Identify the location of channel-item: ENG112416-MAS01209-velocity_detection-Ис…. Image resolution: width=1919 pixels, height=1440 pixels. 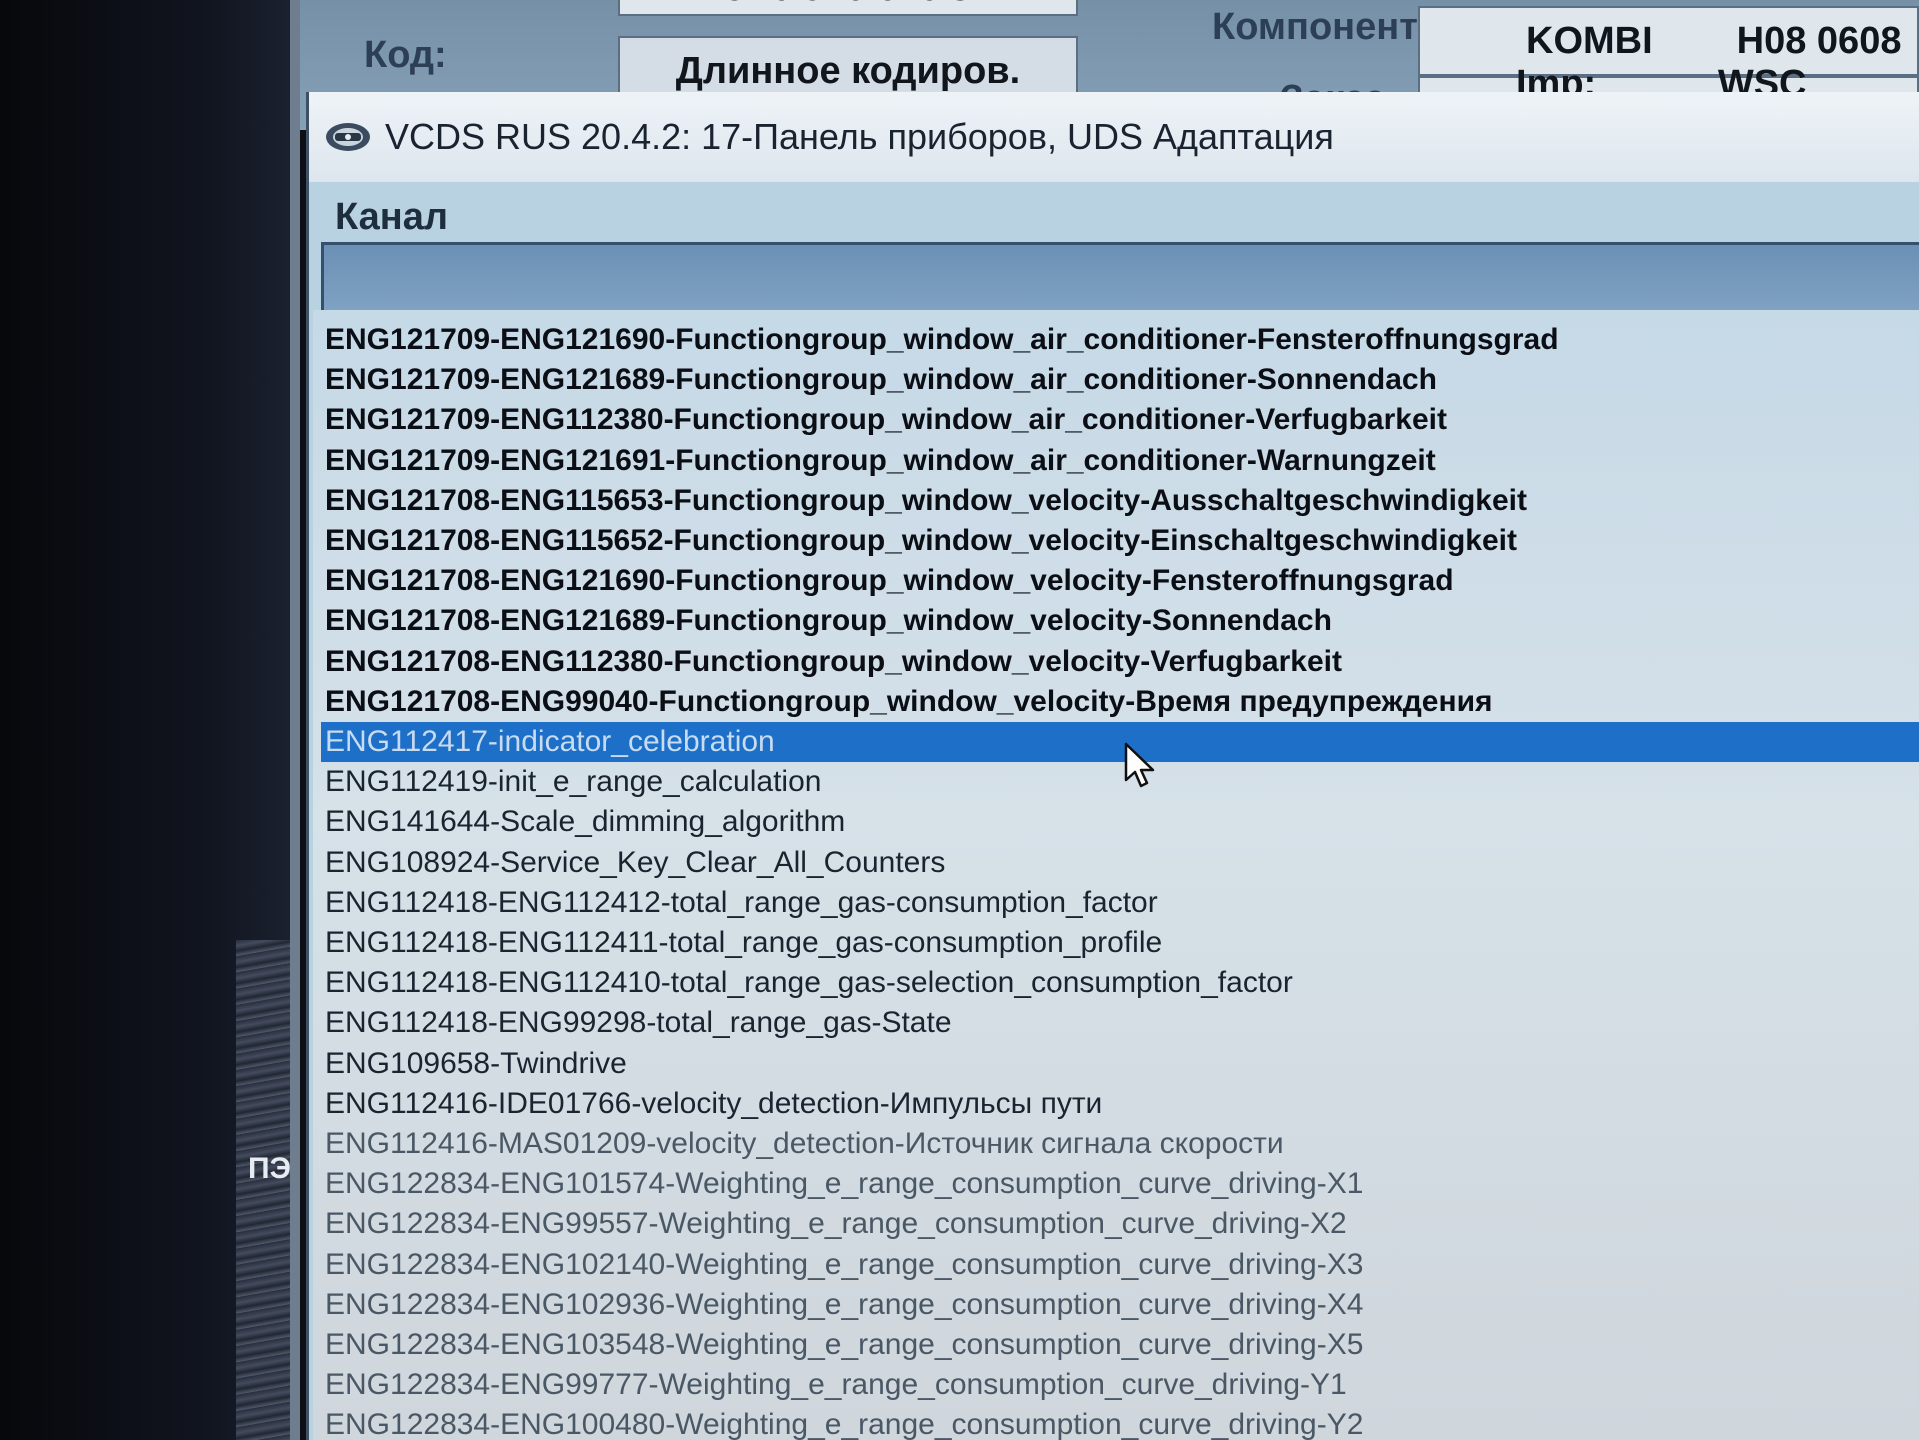
(1120, 1144).